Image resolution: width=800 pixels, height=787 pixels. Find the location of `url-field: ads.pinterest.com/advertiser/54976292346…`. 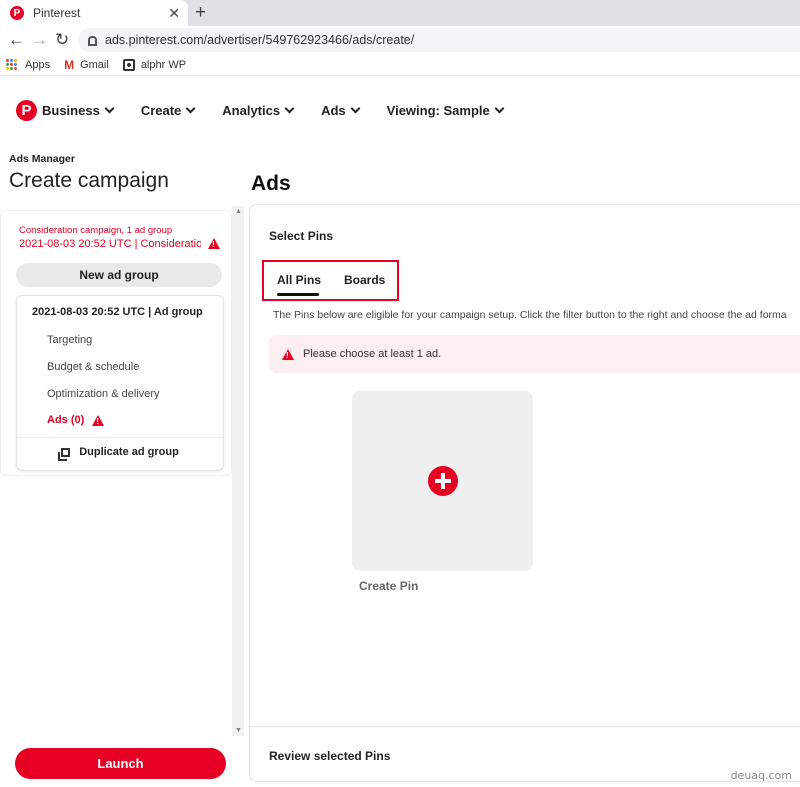

url-field: ads.pinterest.com/advertiser/54976292346… is located at coordinates (439, 40).